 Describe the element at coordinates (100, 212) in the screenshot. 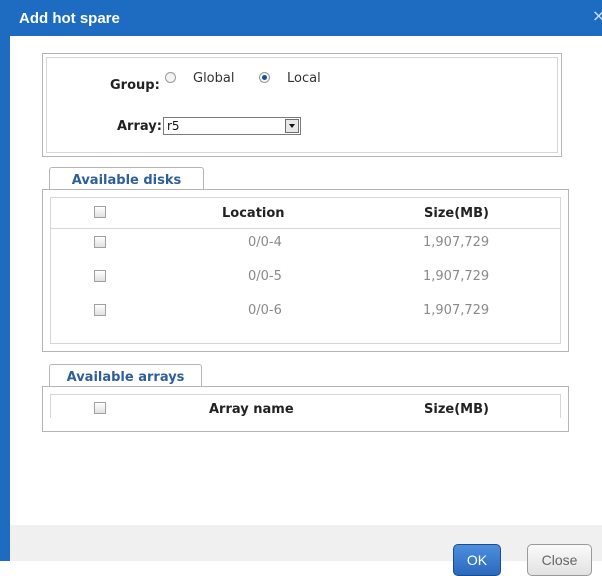

I see `select-all-disks-checkbox` at that location.